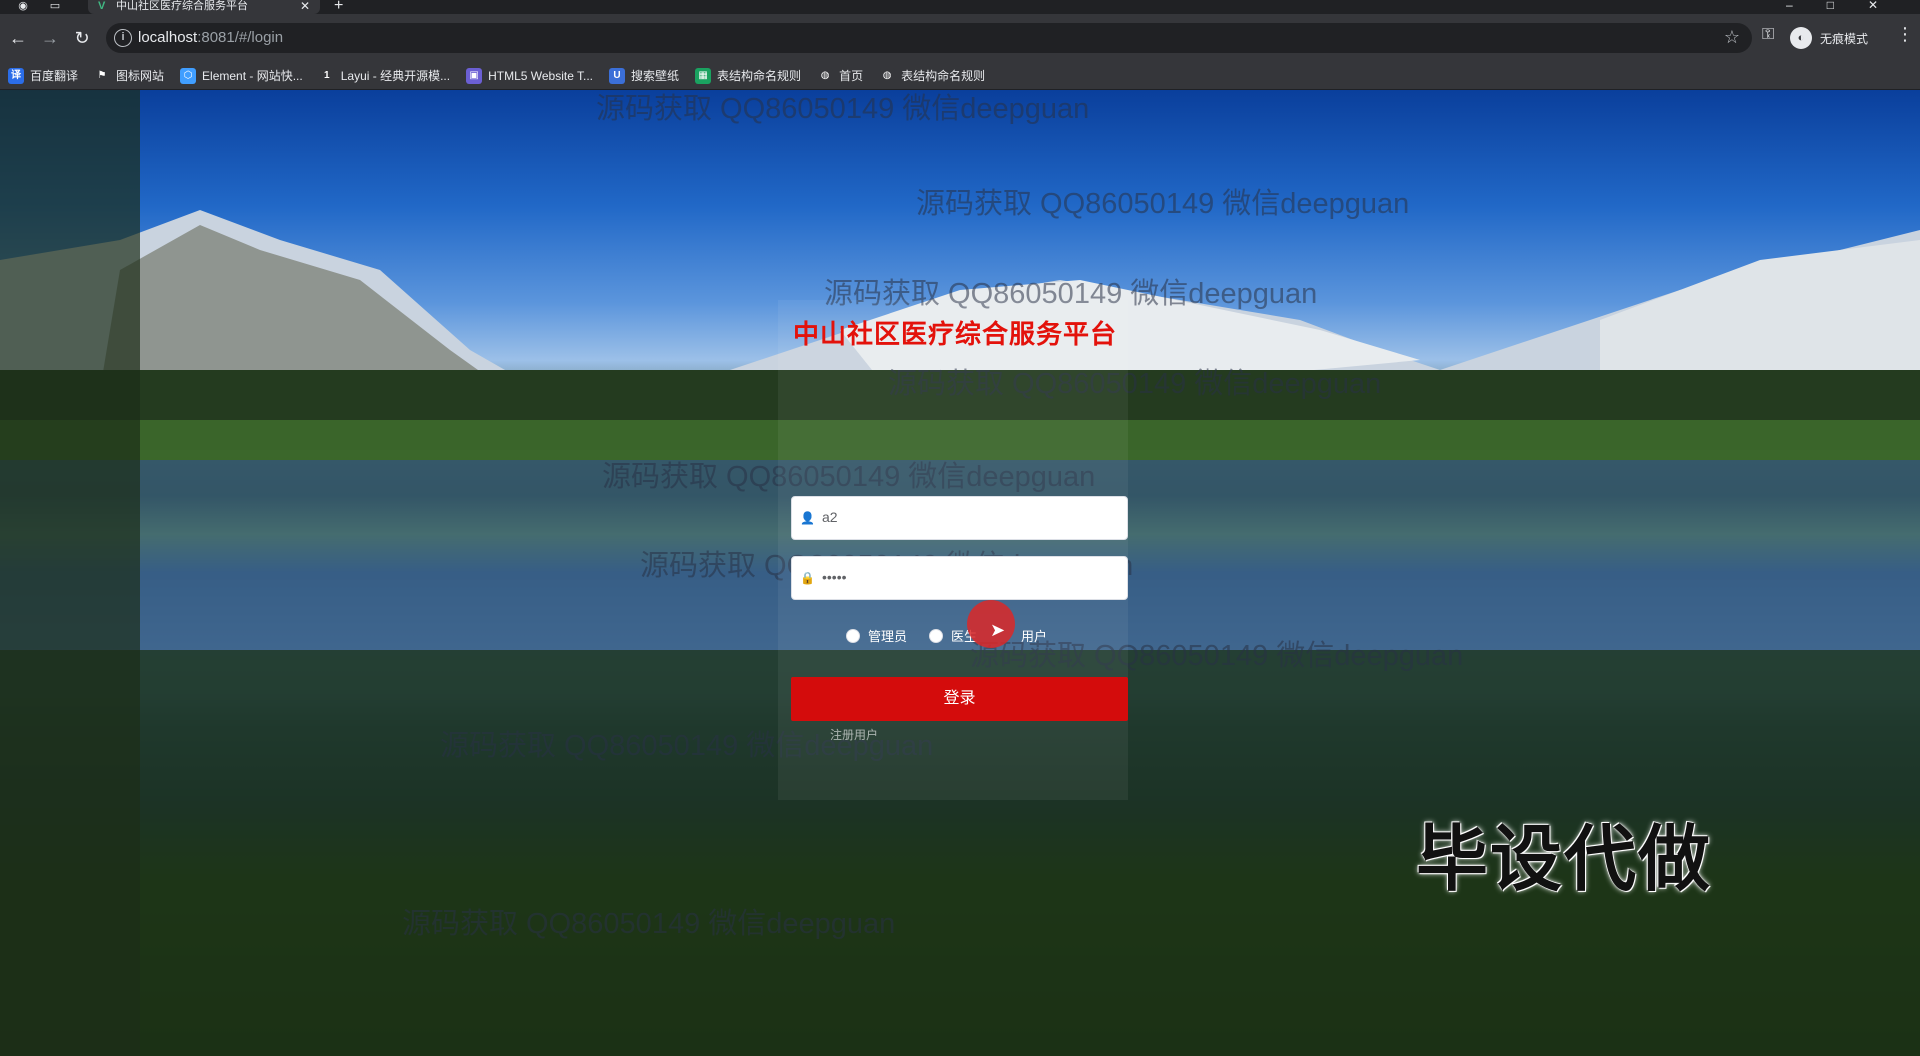 This screenshot has width=1920, height=1056. What do you see at coordinates (954, 334) in the screenshot?
I see `login-title: 中山社区医疗综合服务平台` at bounding box center [954, 334].